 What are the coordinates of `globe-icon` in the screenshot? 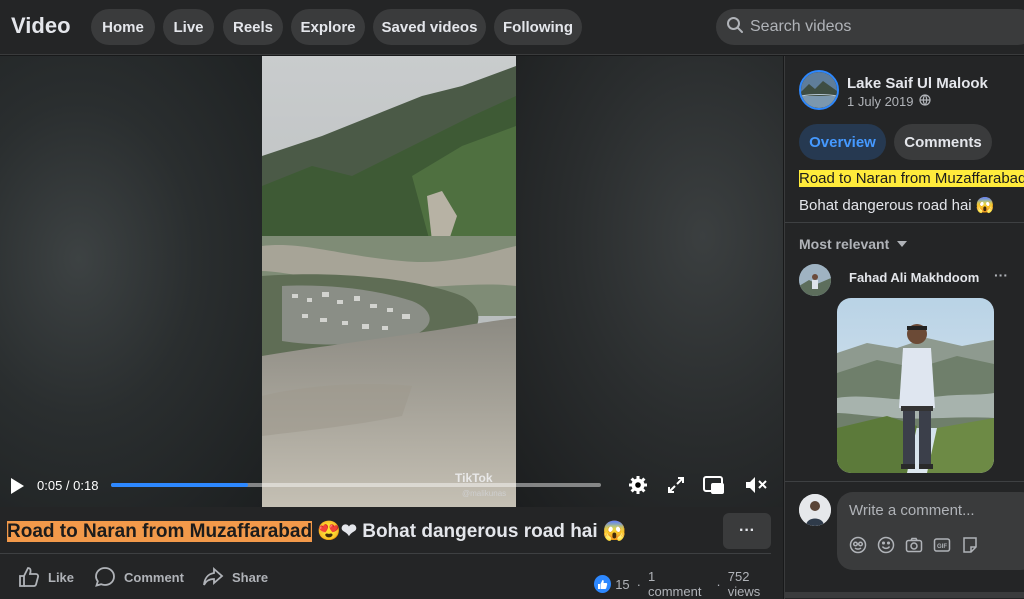 It's located at (924, 101).